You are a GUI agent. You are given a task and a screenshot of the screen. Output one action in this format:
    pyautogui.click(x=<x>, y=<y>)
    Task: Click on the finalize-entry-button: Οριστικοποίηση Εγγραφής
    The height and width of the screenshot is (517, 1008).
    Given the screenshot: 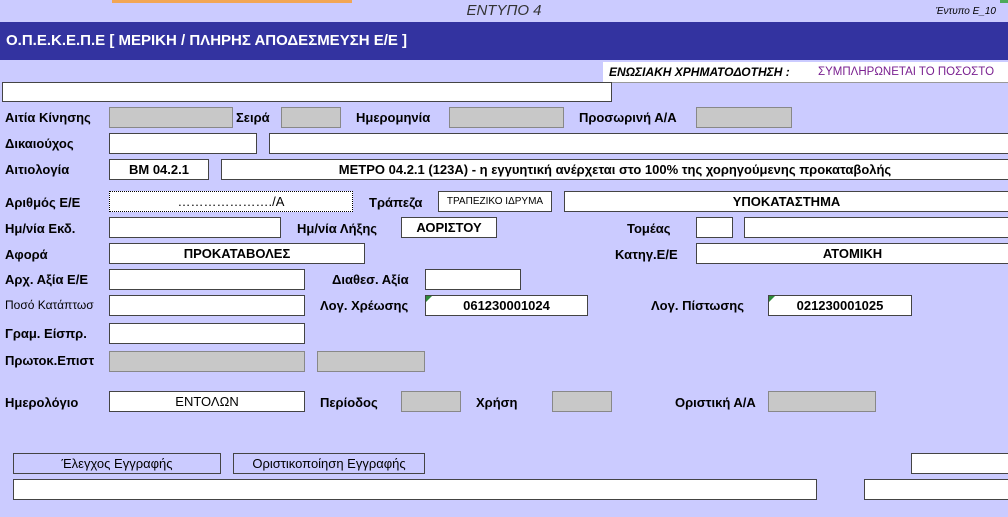 What is the action you would take?
    pyautogui.click(x=329, y=463)
    